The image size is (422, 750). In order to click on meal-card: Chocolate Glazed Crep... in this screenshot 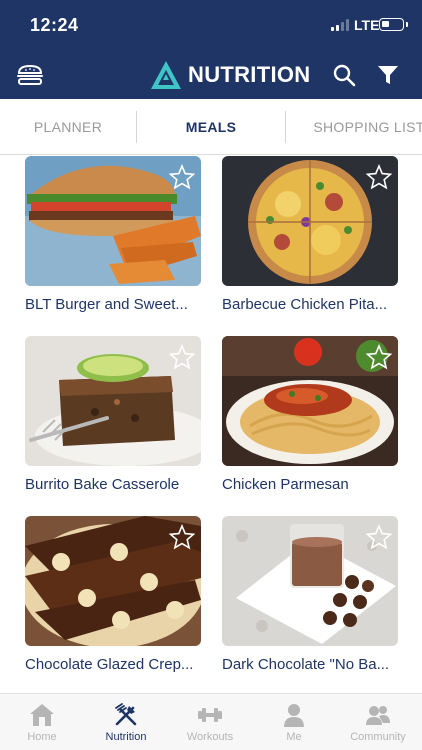, I will do `click(113, 601)`.